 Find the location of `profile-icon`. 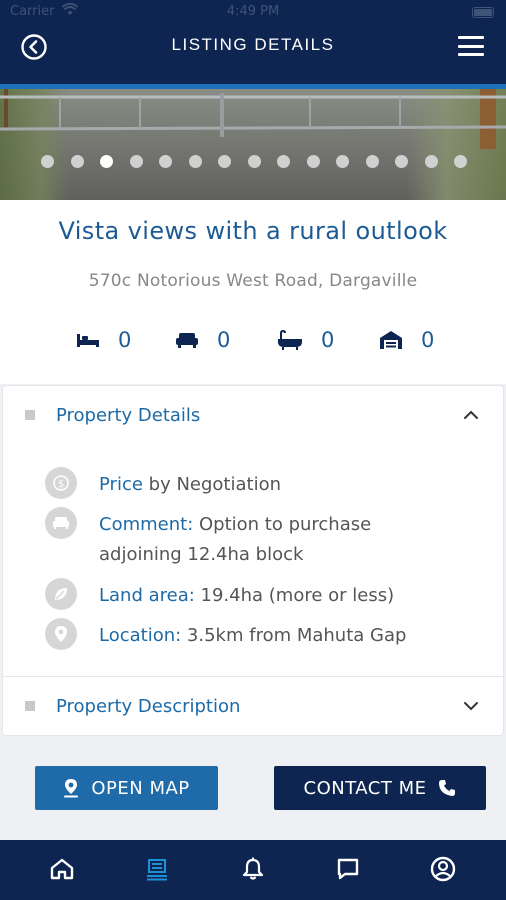

profile-icon is located at coordinates (443, 869).